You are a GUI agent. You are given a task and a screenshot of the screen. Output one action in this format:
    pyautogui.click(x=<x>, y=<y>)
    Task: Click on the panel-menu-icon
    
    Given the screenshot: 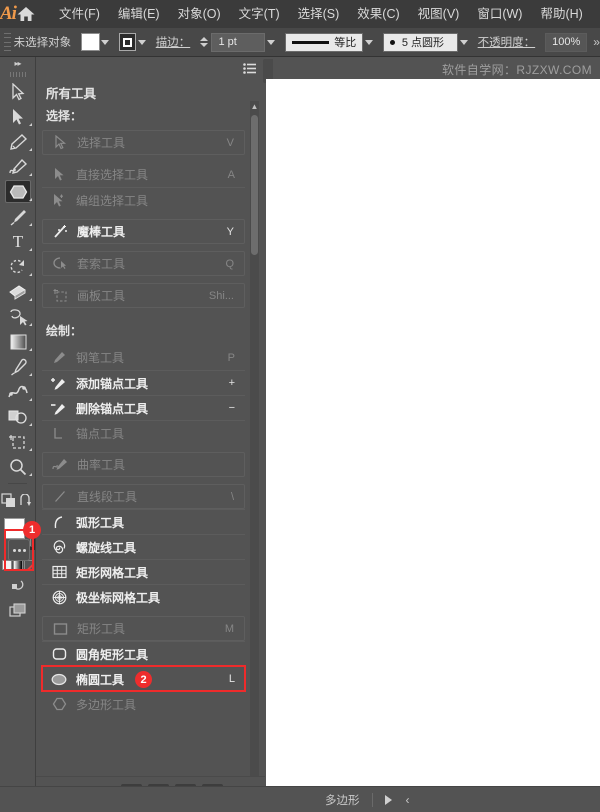 What is the action you would take?
    pyautogui.click(x=249, y=70)
    